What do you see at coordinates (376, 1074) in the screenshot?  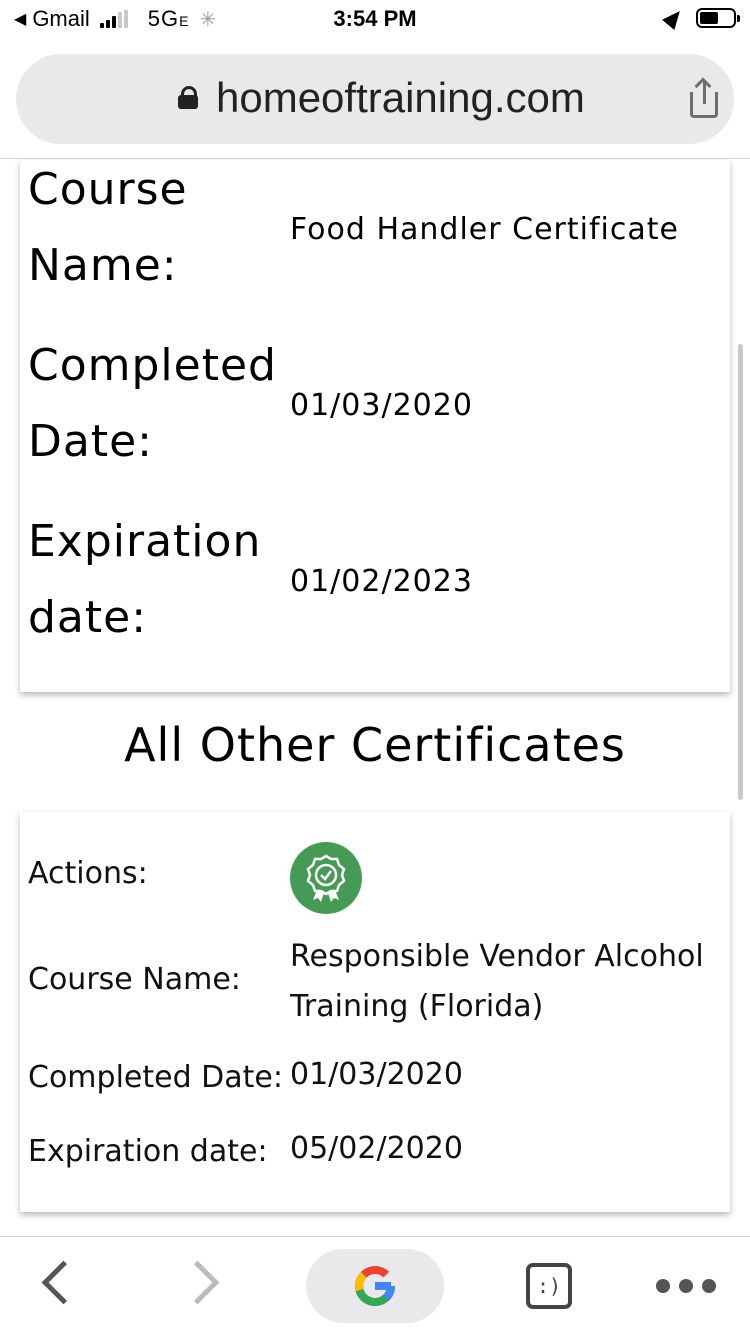 I see `other-completed-date-value: 01/03/2020` at bounding box center [376, 1074].